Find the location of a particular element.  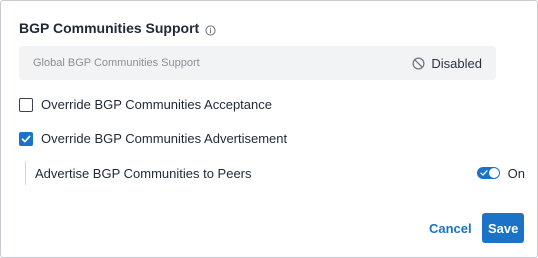

override-advertisement-option: Override BGP Communities Advertisement is located at coordinates (153, 138).